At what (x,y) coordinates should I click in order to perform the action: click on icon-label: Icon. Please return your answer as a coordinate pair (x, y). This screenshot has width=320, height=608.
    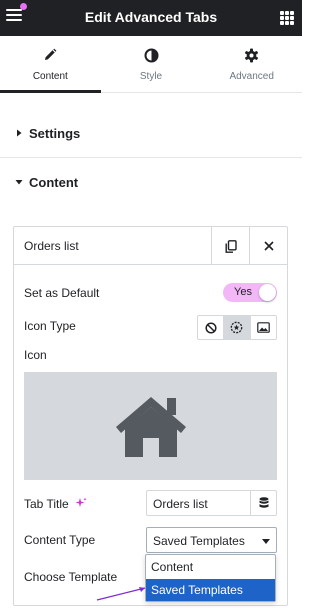
    Looking at the image, I should click on (35, 355).